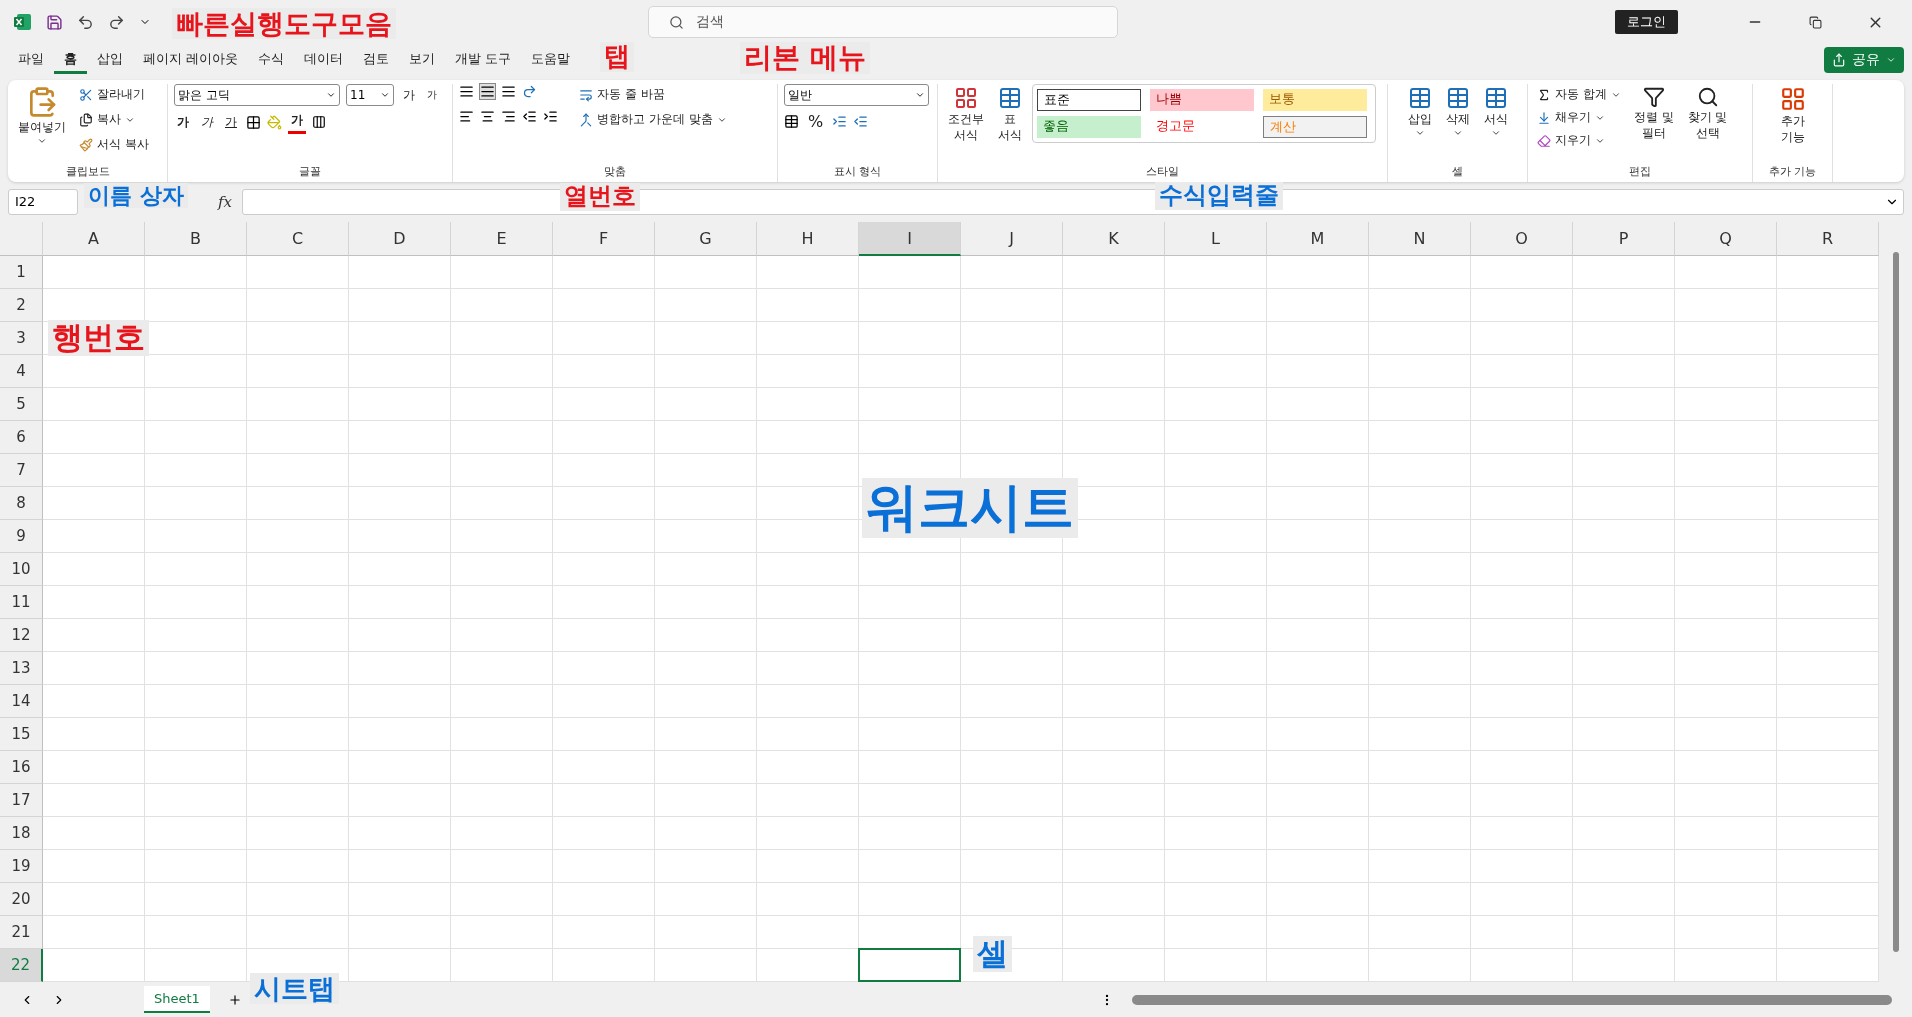 The width and height of the screenshot is (1912, 1017). I want to click on column-header: Q, so click(1726, 239).